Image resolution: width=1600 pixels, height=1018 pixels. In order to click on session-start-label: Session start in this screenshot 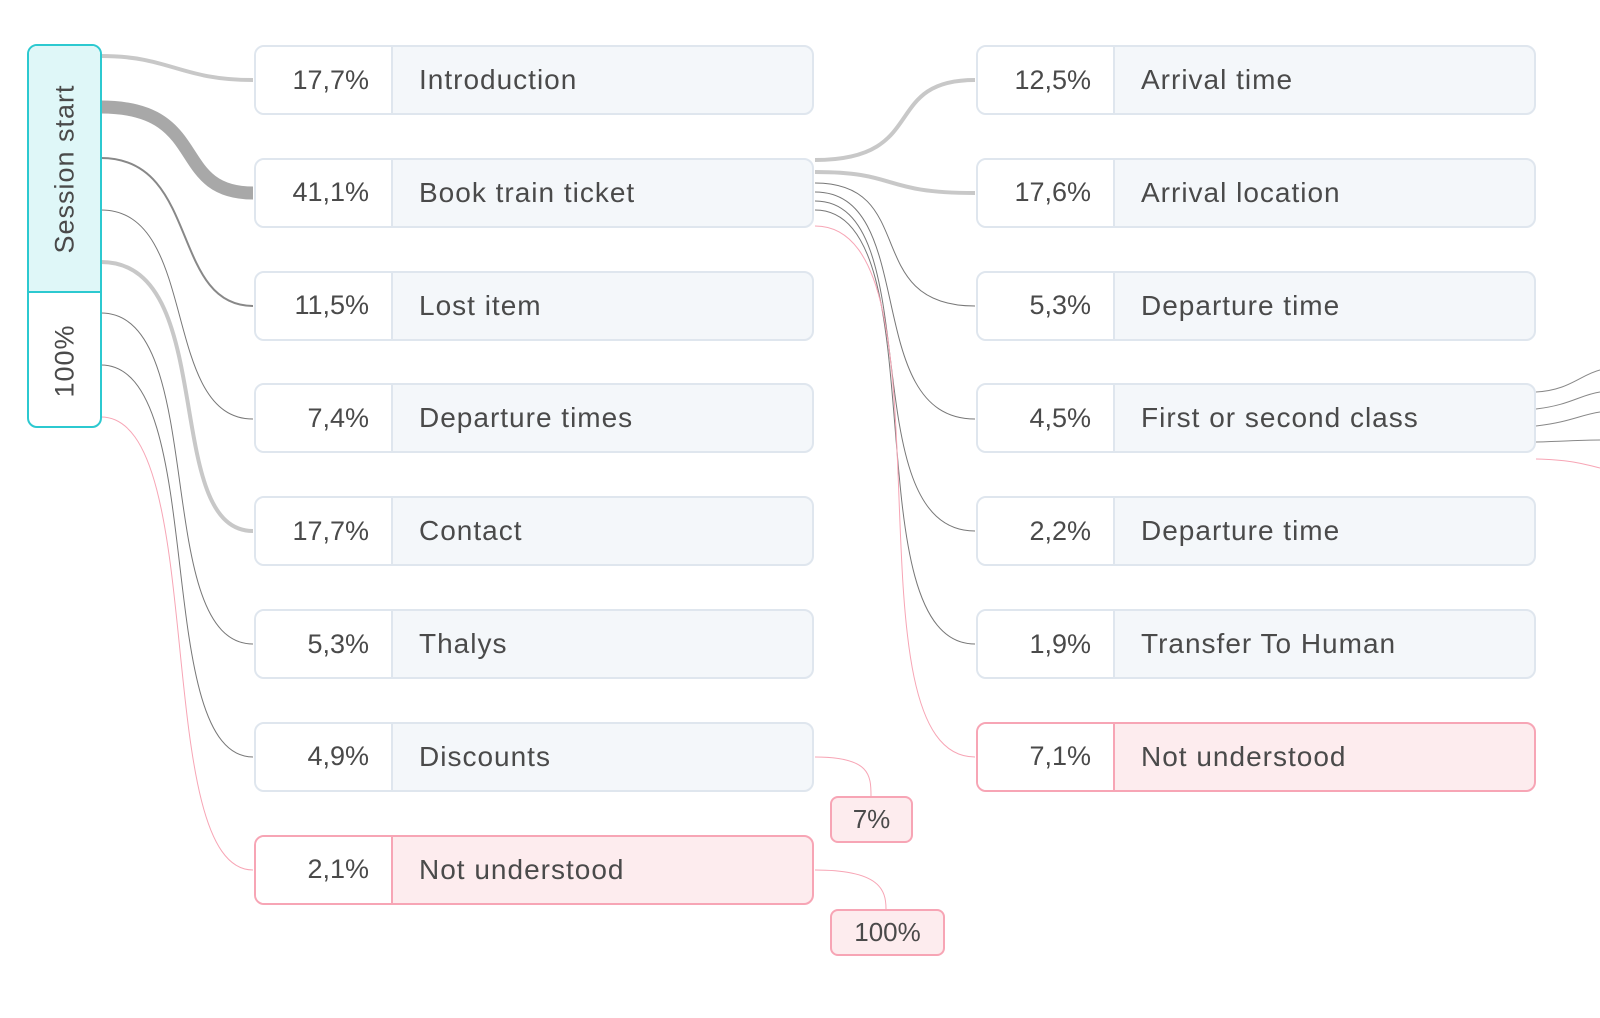, I will do `click(64, 168)`.